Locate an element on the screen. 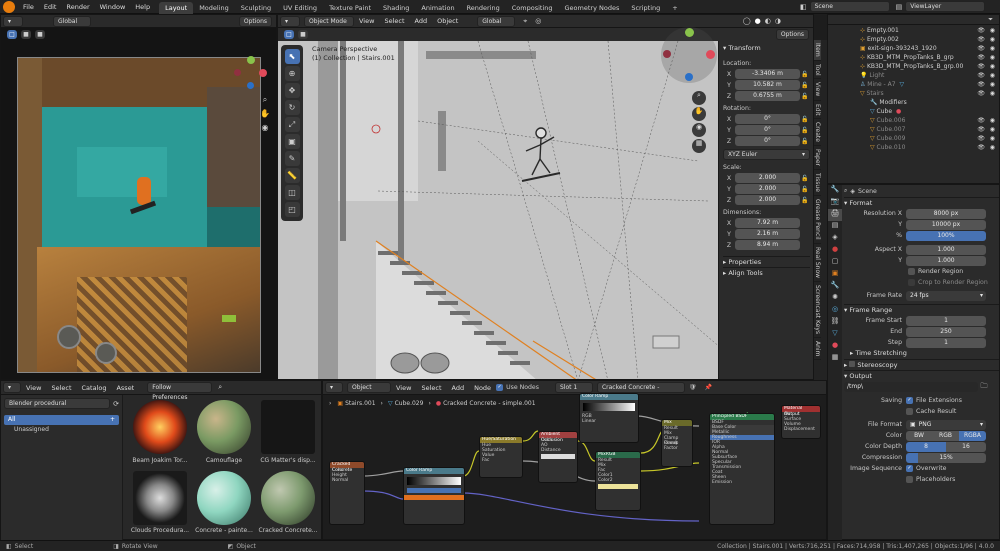  render-tab-icon: 📷 is located at coordinates (835, 203).